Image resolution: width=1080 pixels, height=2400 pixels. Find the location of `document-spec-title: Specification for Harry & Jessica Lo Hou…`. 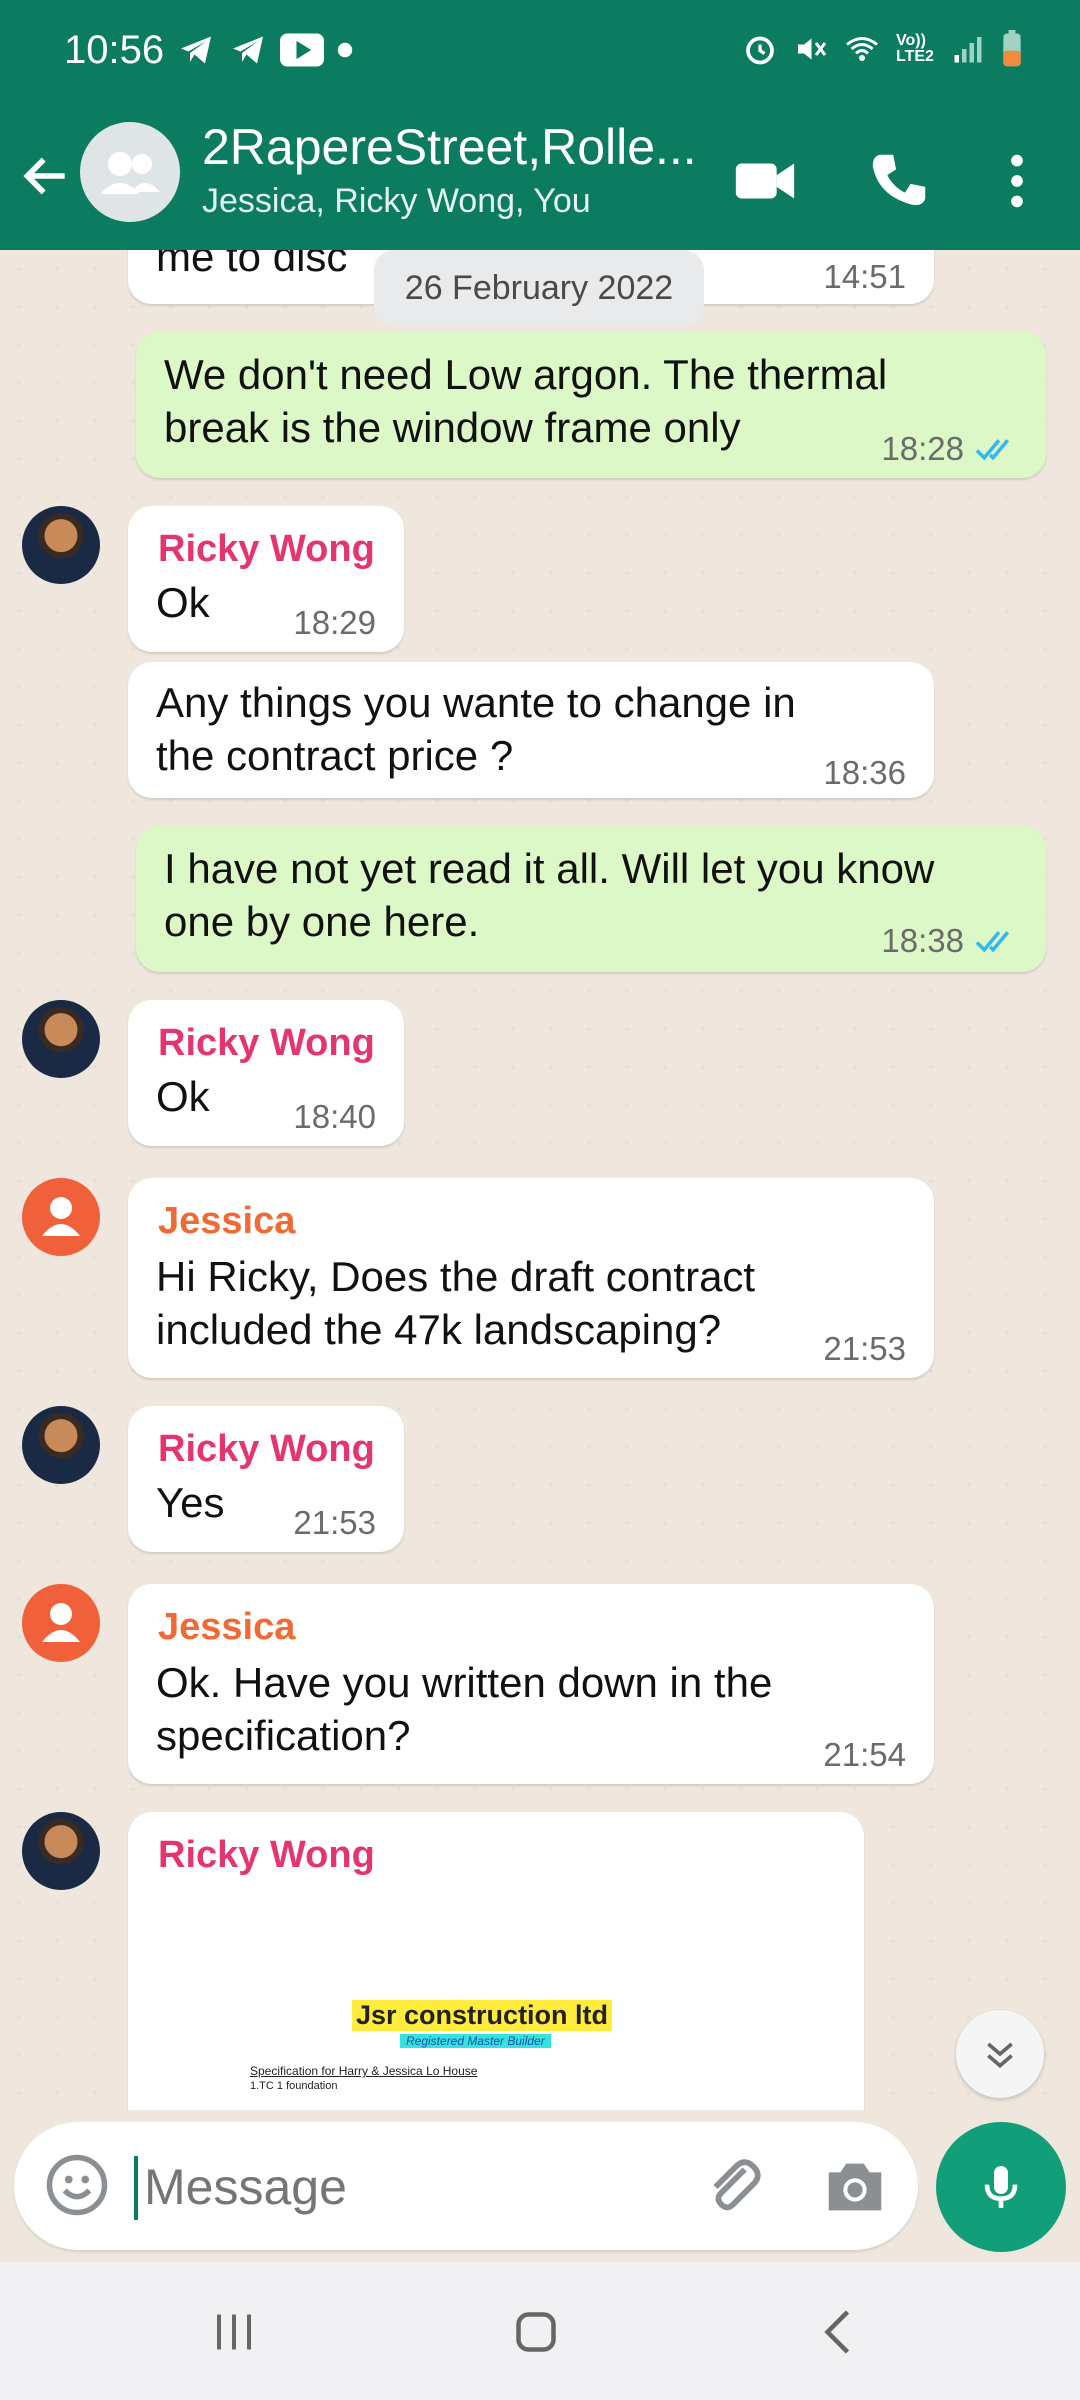

document-spec-title: Specification for Harry & Jessica Lo Hou… is located at coordinates (364, 2071).